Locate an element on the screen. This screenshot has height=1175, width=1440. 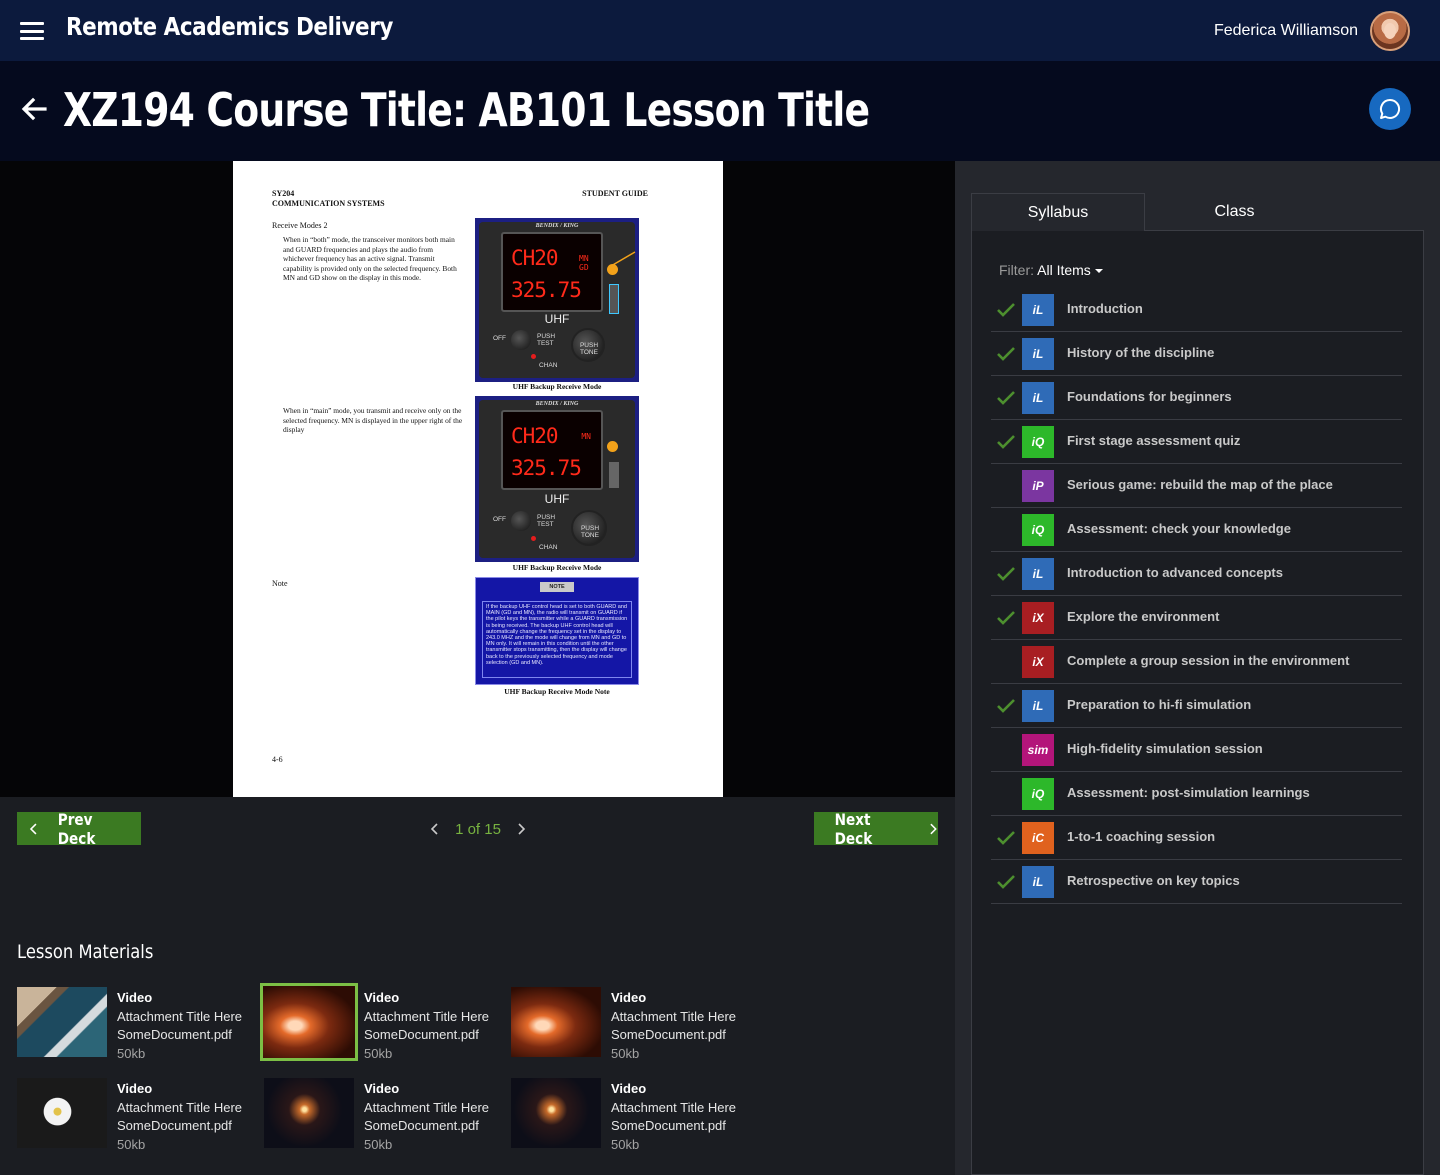
chevron-left-icon is located at coordinates (434, 829).